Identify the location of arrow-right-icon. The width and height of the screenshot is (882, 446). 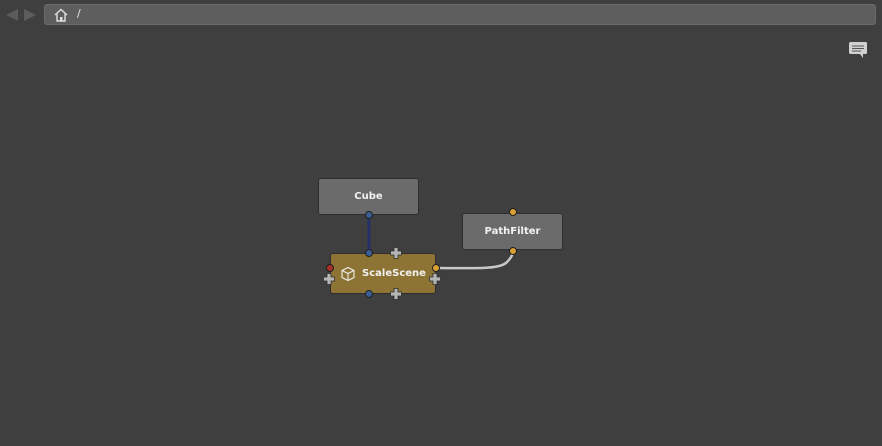
(30, 15).